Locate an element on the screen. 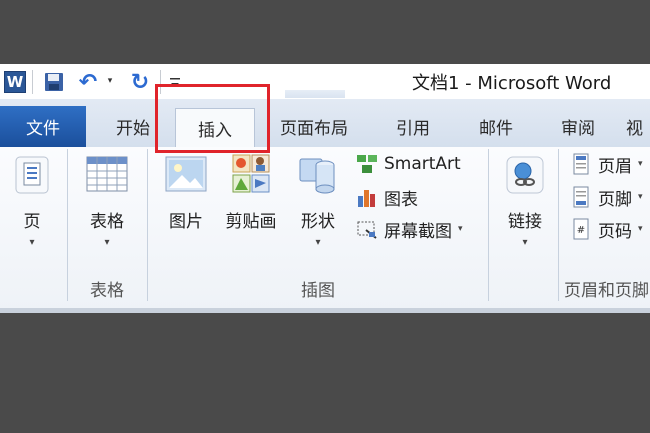 The width and height of the screenshot is (650, 433). table-icon is located at coordinates (107, 175).